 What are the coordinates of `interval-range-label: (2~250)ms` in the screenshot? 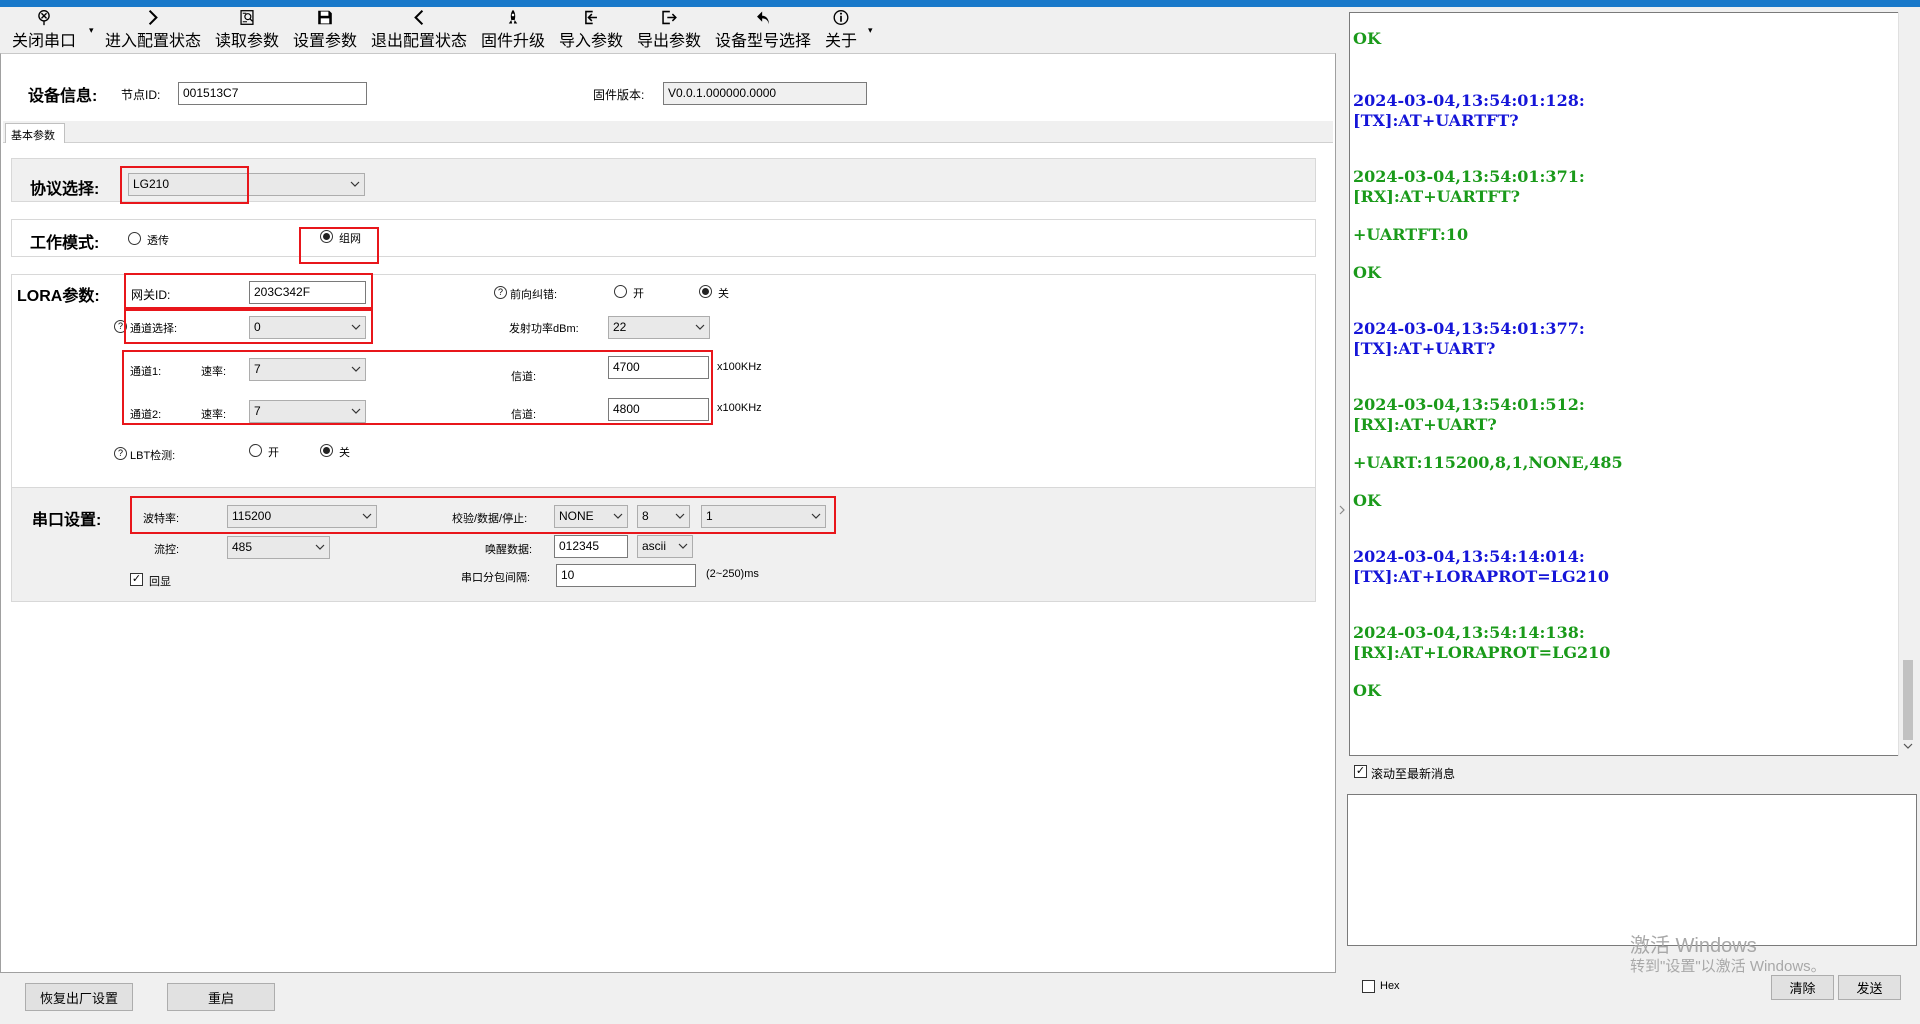 It's located at (732, 574).